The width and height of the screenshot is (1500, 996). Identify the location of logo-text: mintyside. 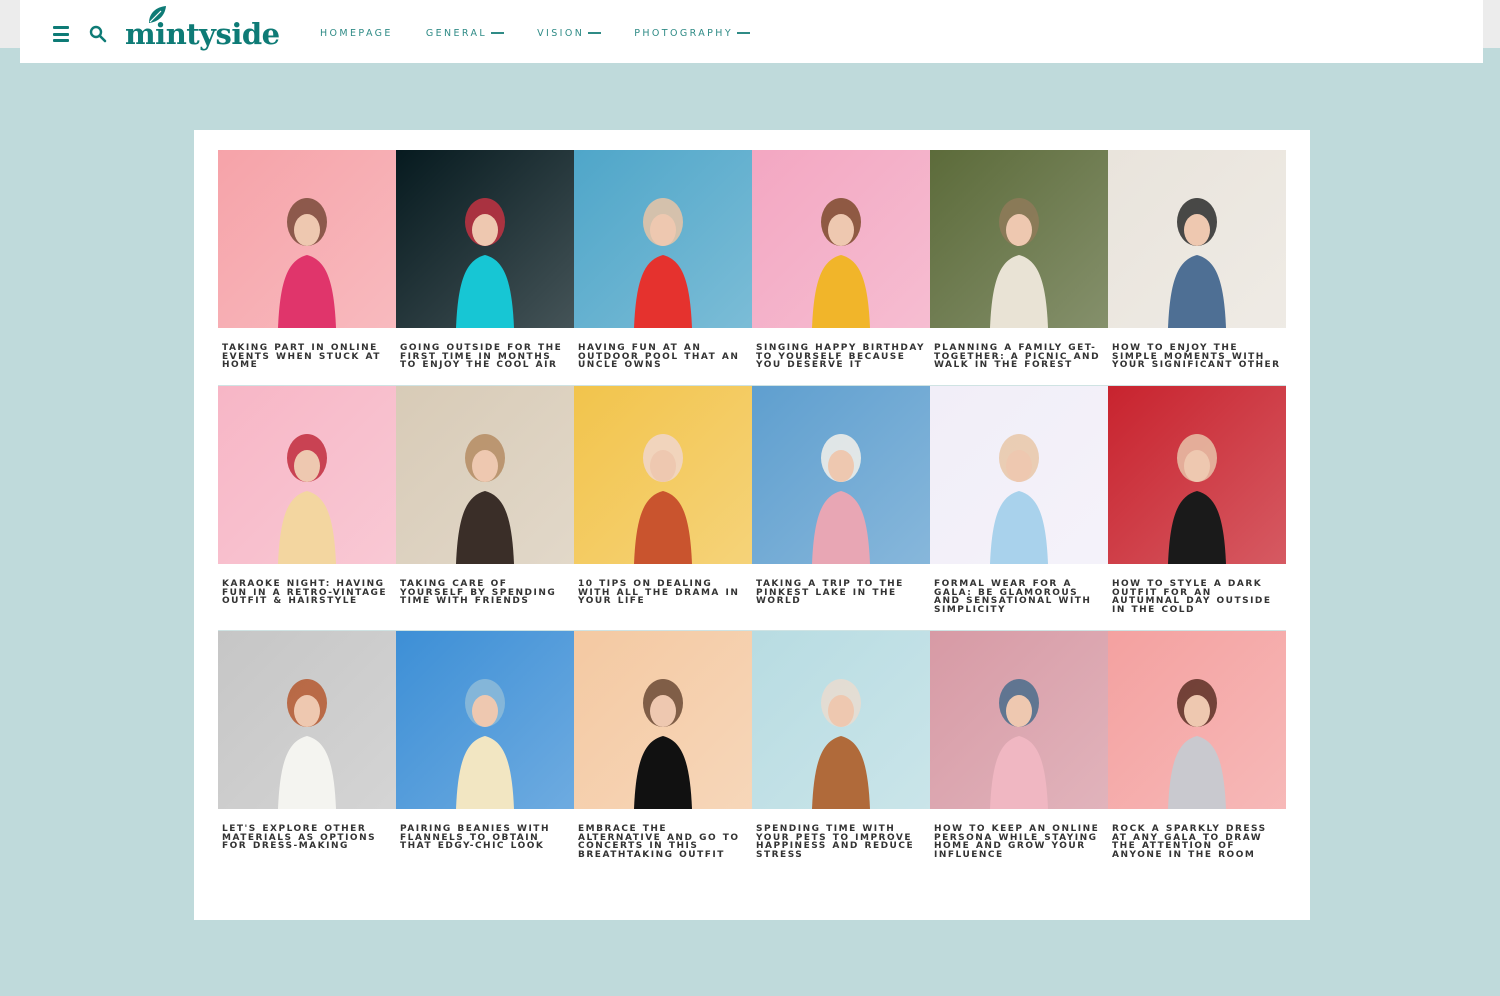
(202, 34).